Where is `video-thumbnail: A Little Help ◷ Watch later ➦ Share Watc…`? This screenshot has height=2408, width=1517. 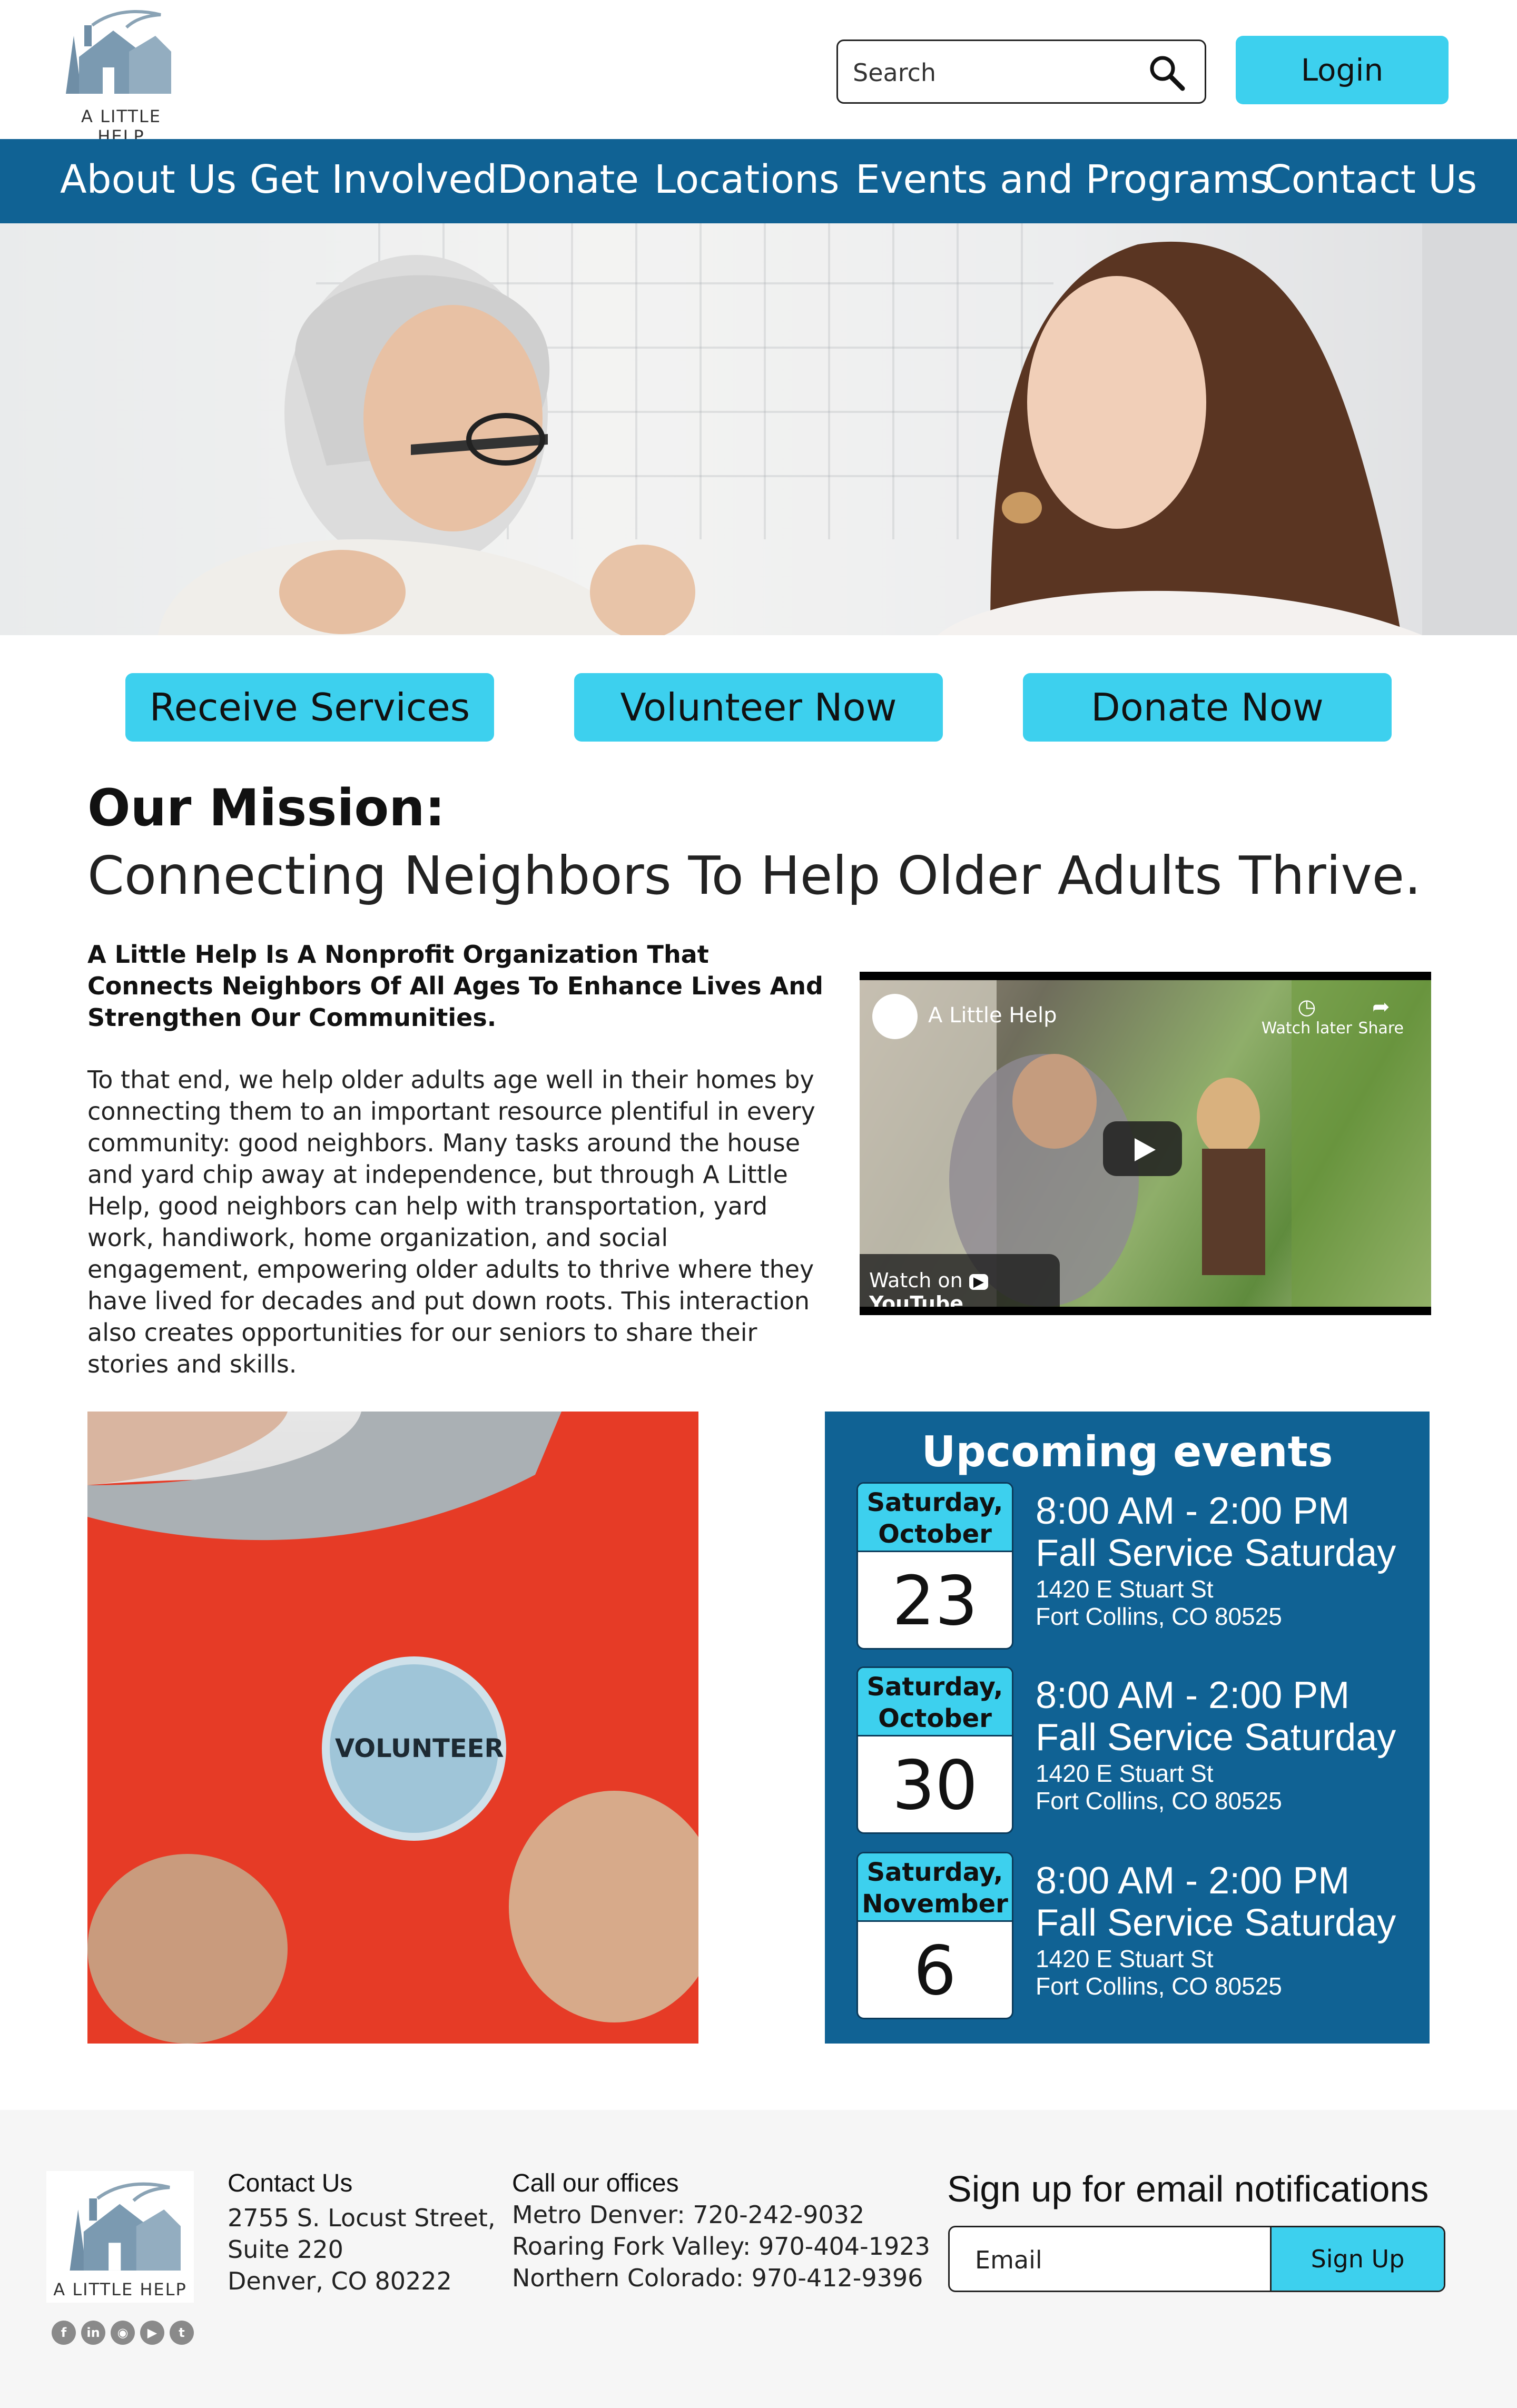
video-thumbnail: A Little Help ◷ Watch later ➦ Share Watc… is located at coordinates (1145, 1143).